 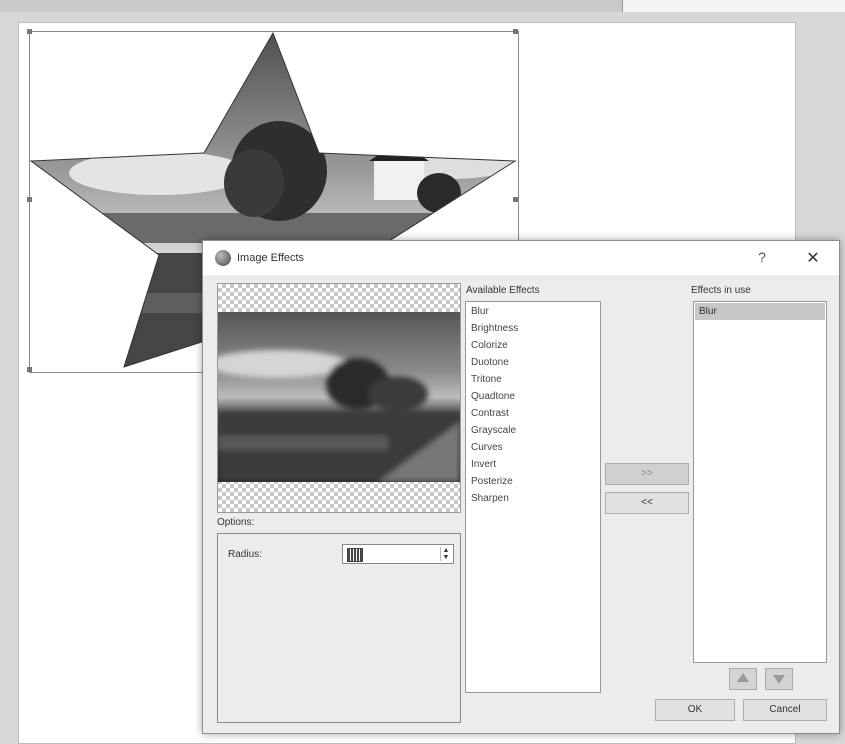 What do you see at coordinates (489, 345) in the screenshot?
I see `list-item: Colorize` at bounding box center [489, 345].